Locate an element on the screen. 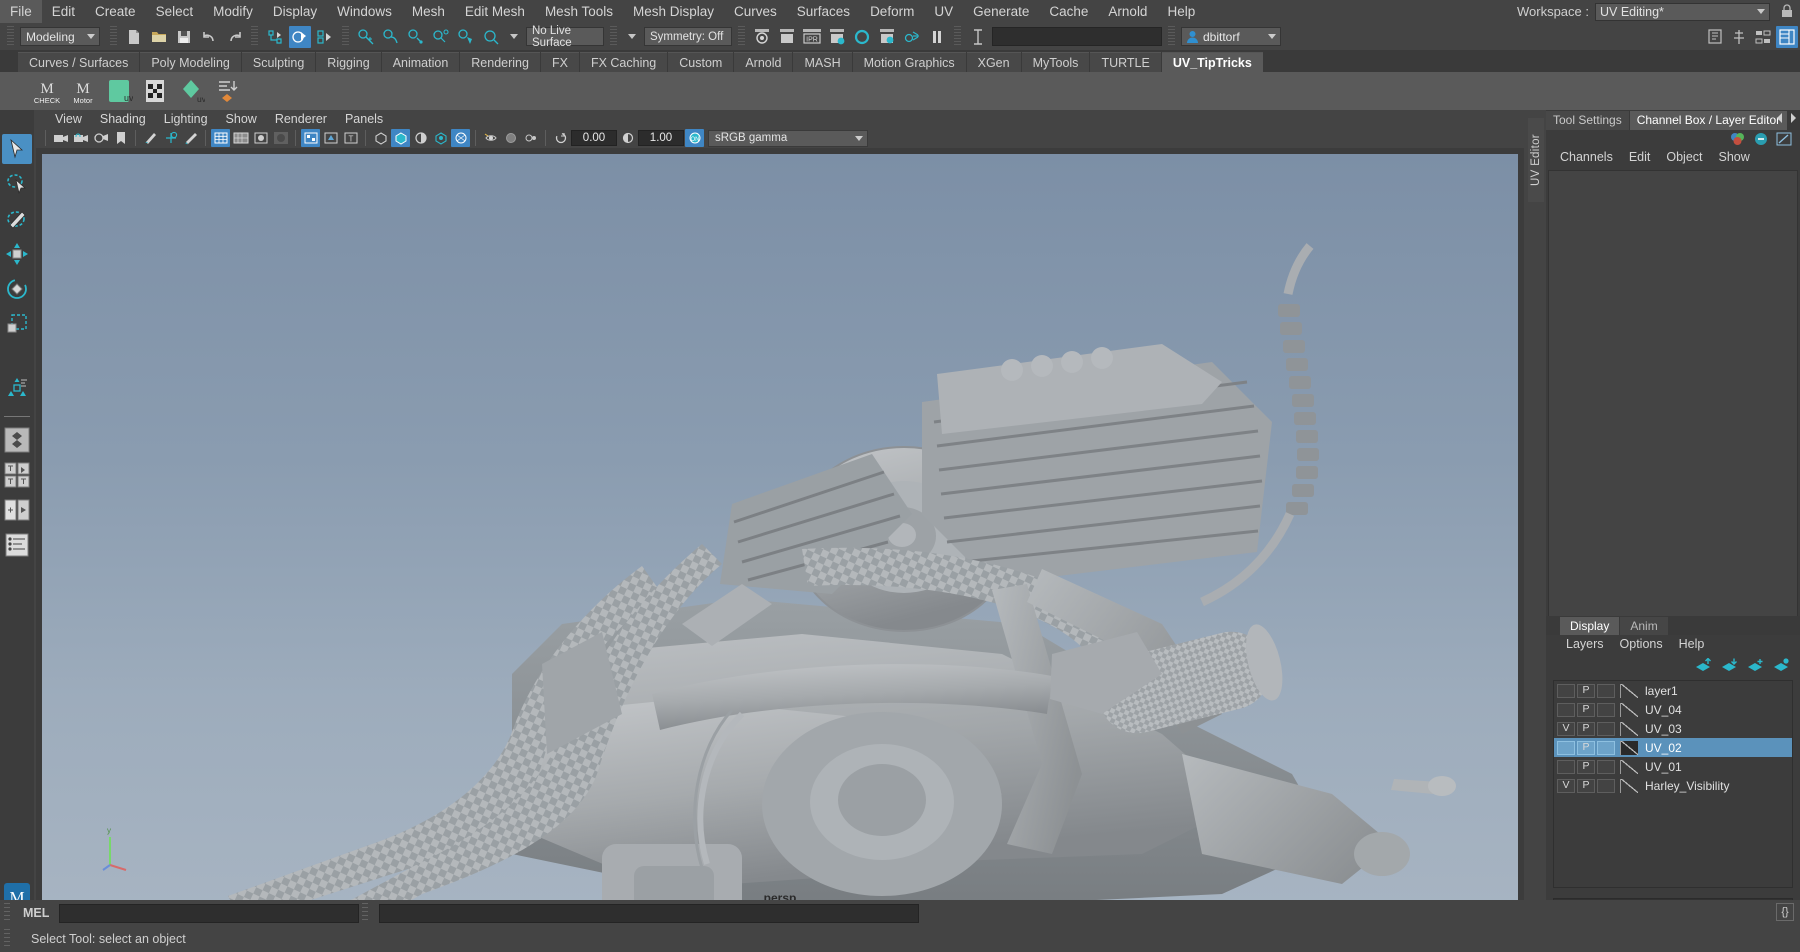 The image size is (1800, 952). new-layer-from-selected-icon is located at coordinates (1781, 664).